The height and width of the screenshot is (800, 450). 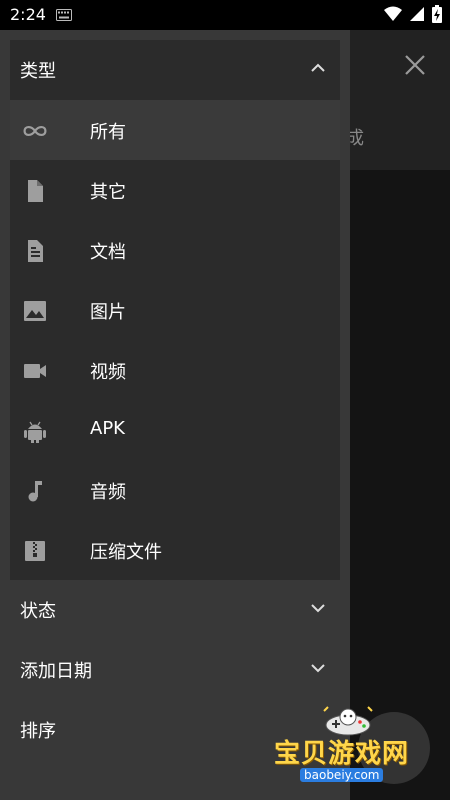 What do you see at coordinates (108, 492) in the screenshot?
I see `type-item-label: 音频` at bounding box center [108, 492].